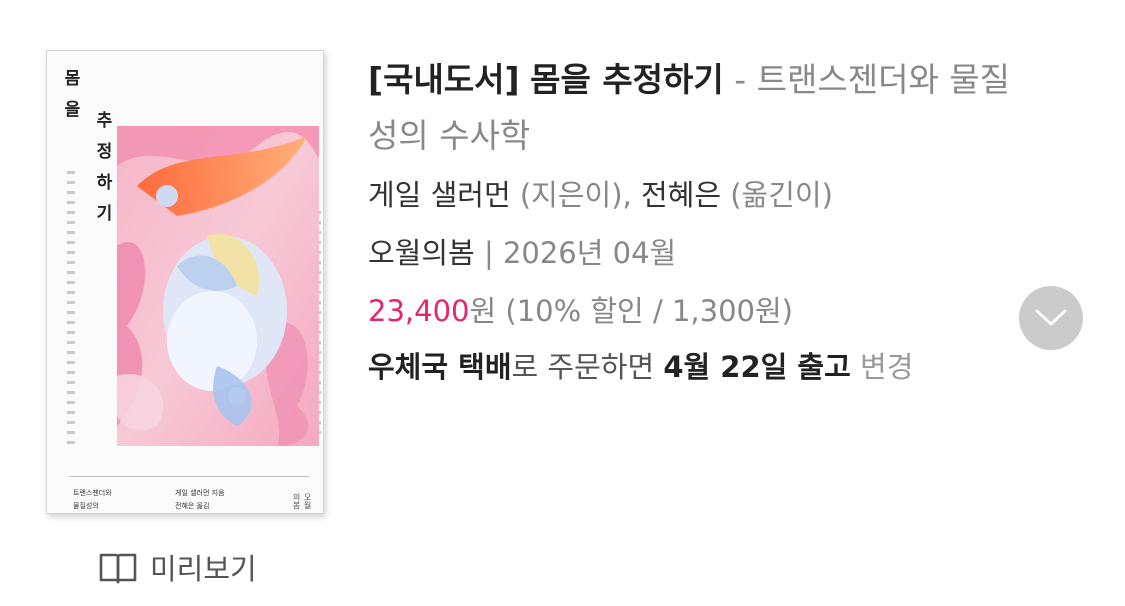  I want to click on change-shipping-link: 변경, so click(882, 367).